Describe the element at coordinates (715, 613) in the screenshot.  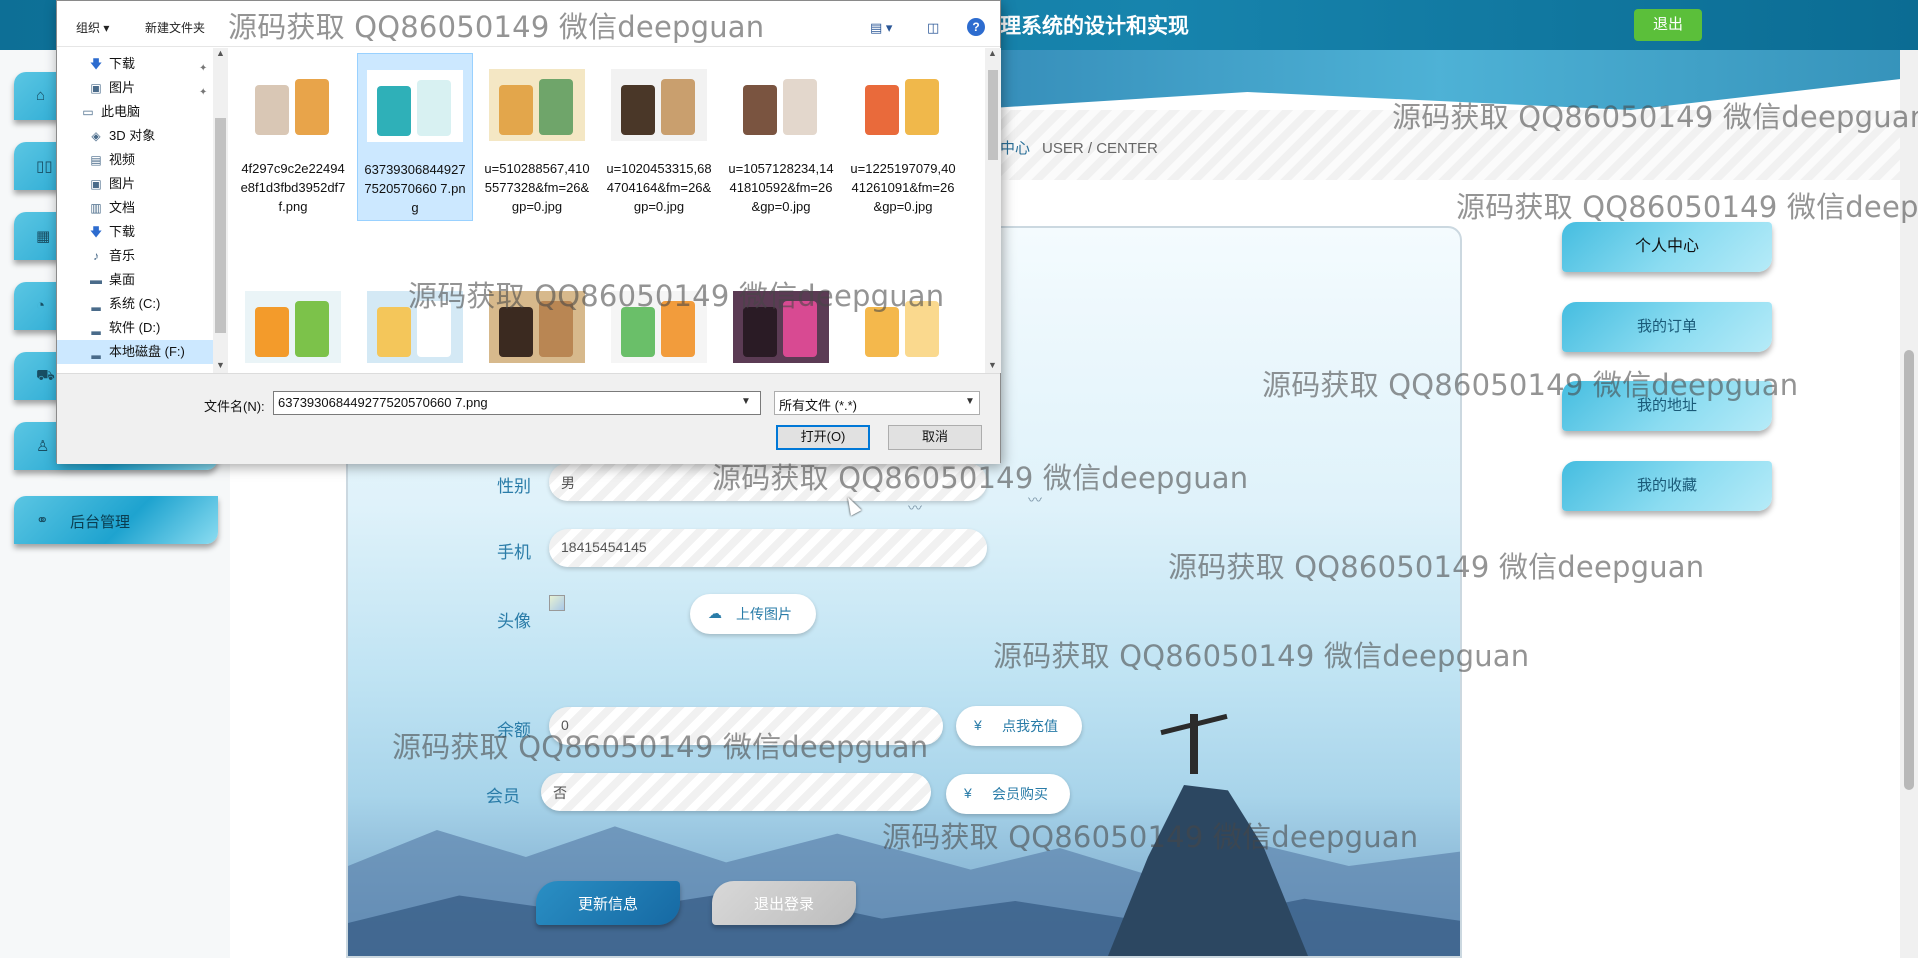
I see `cloud-upload-icon: ☁` at that location.